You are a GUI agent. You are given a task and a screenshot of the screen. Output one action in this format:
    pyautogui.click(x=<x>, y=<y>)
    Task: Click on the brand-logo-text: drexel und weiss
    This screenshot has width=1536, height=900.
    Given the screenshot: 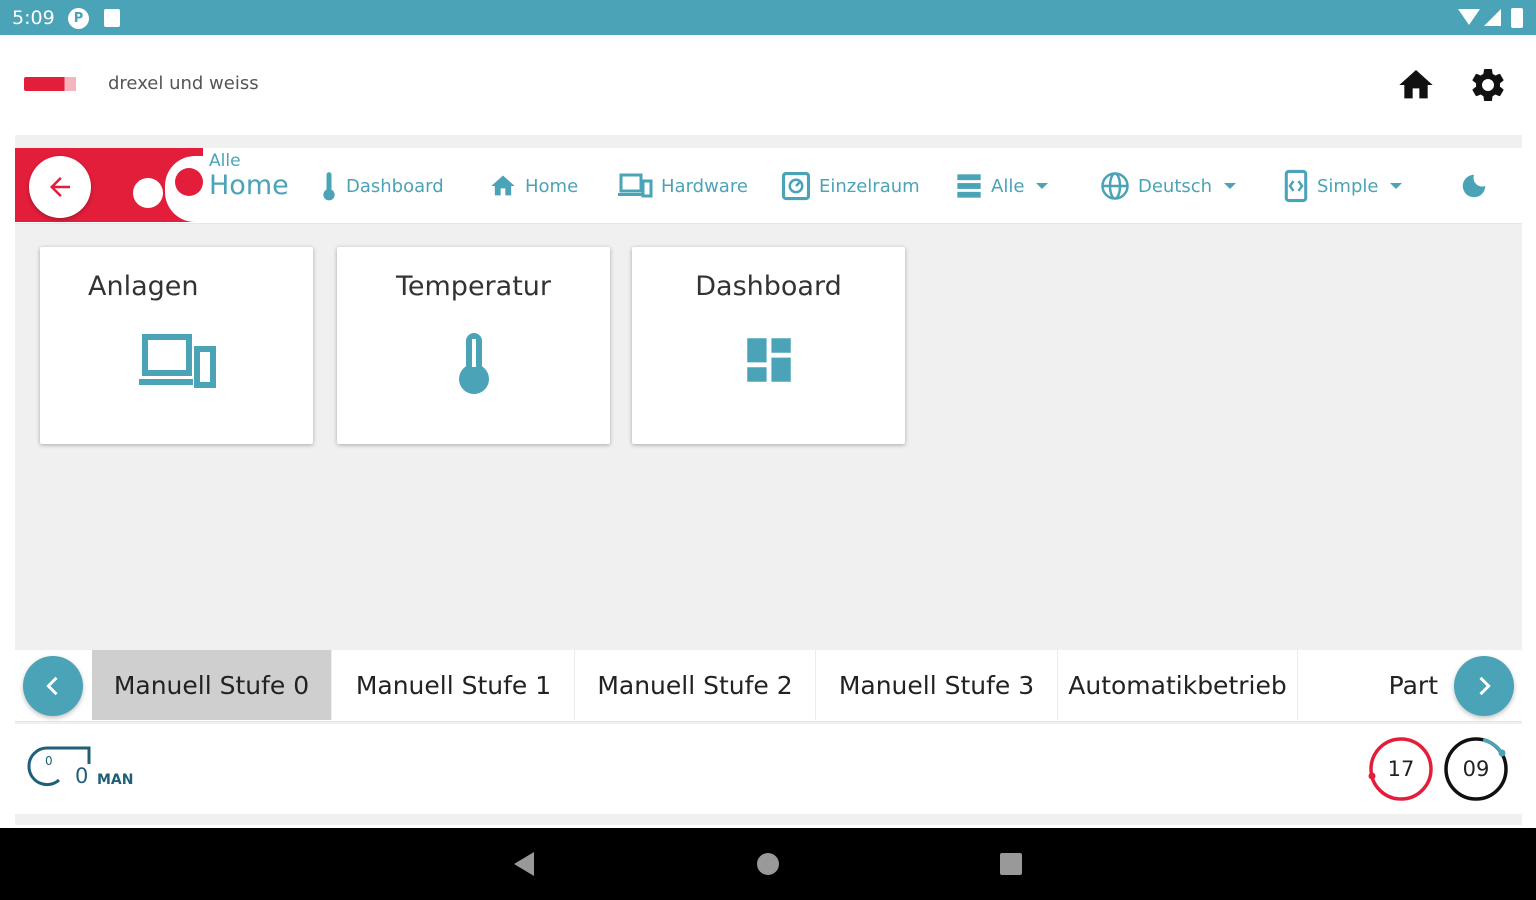 What is the action you would take?
    pyautogui.click(x=183, y=83)
    